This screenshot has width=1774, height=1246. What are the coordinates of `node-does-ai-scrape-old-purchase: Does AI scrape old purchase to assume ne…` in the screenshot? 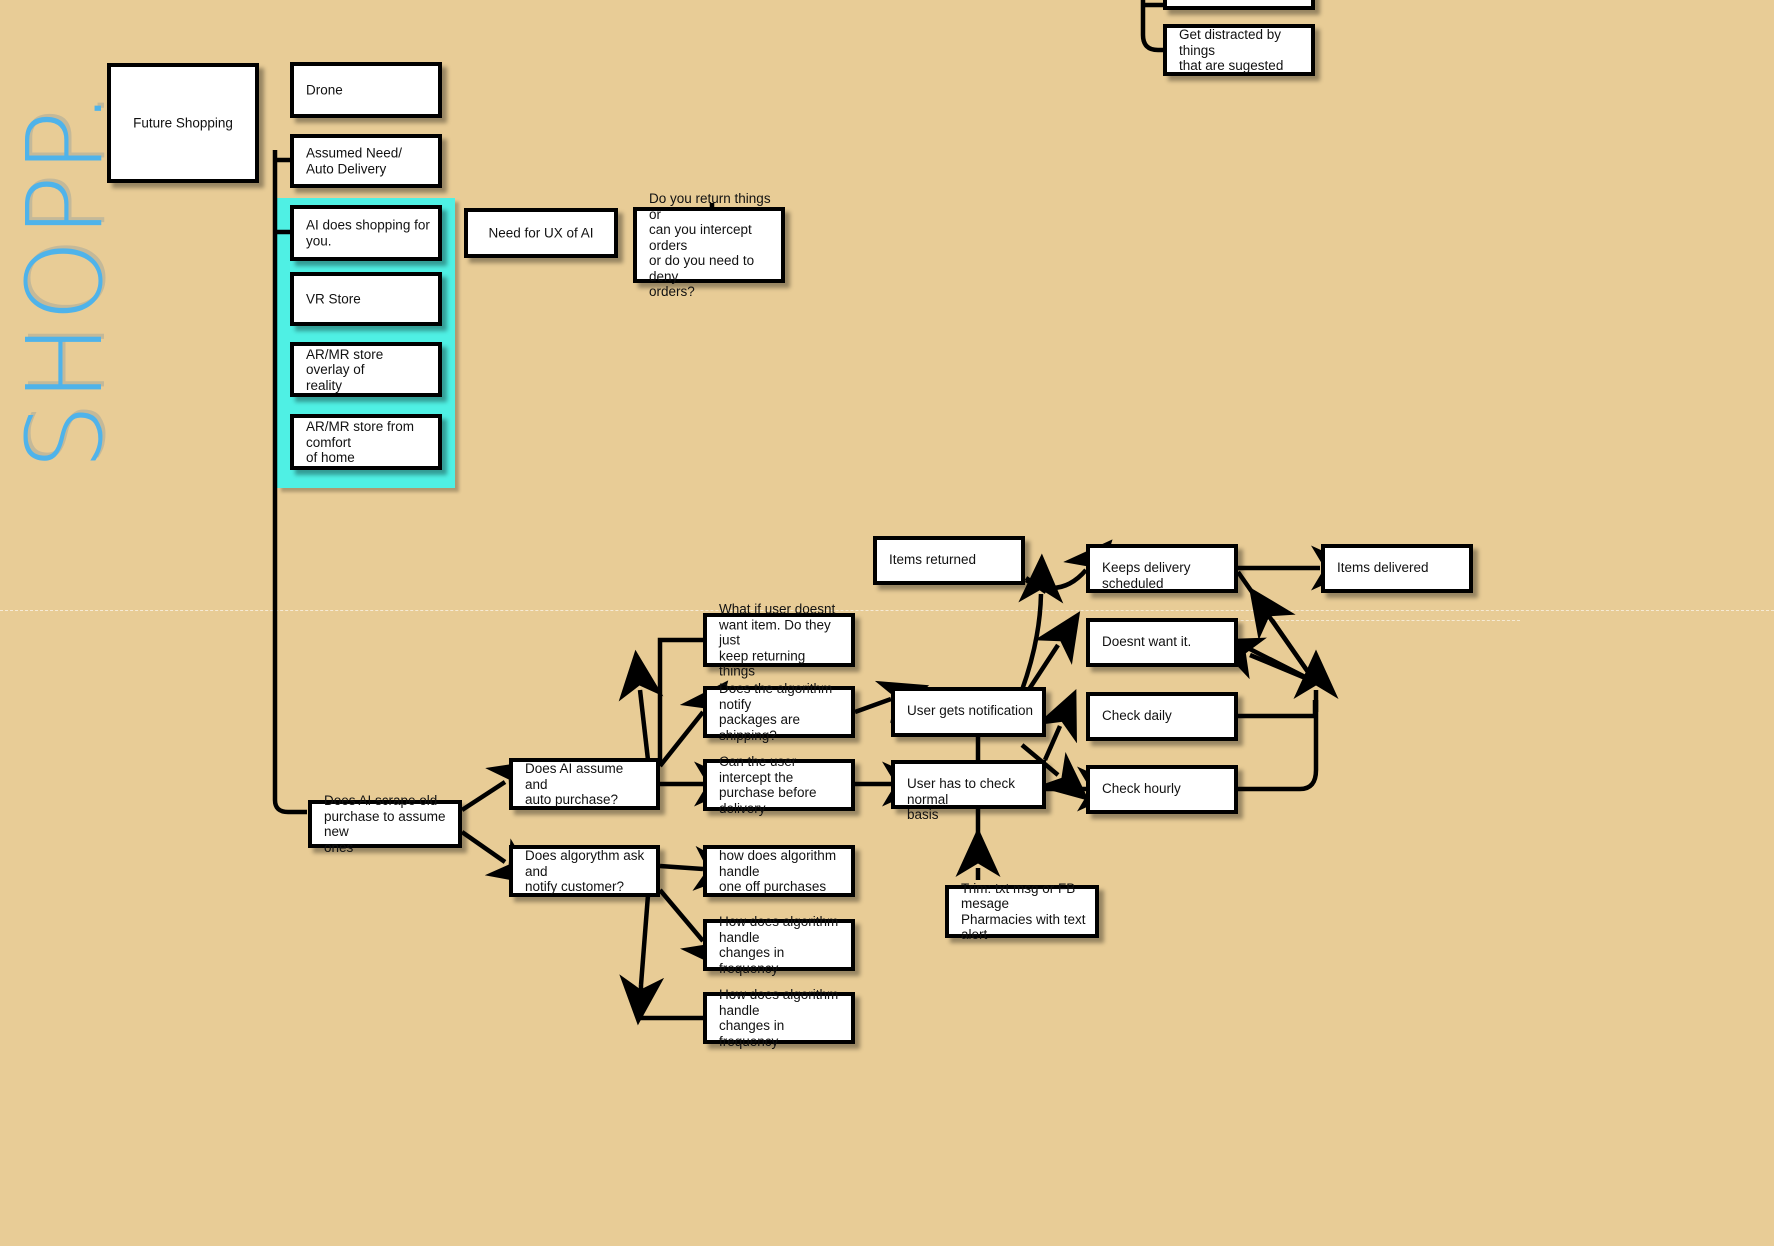 It's located at (385, 824).